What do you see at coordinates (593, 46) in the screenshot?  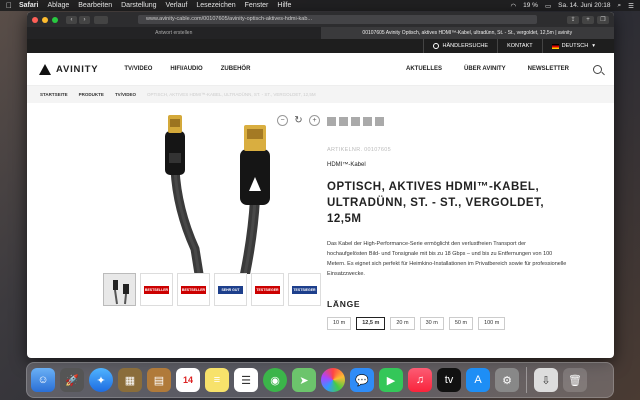 I see `chevron-down-icon: ▾` at bounding box center [593, 46].